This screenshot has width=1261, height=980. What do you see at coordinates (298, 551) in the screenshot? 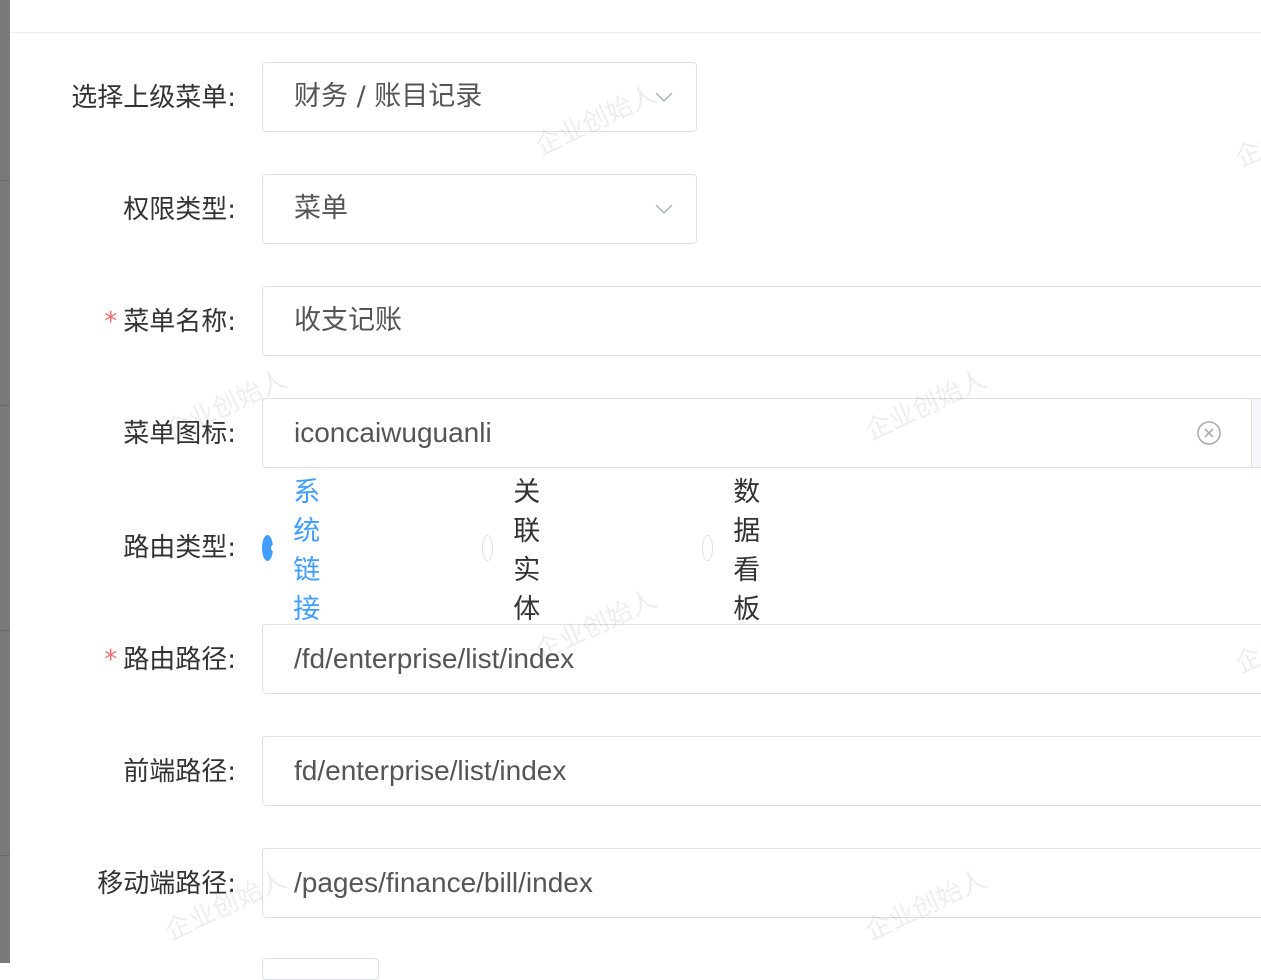
I see `route-type-option-system-link: 系统链接` at bounding box center [298, 551].